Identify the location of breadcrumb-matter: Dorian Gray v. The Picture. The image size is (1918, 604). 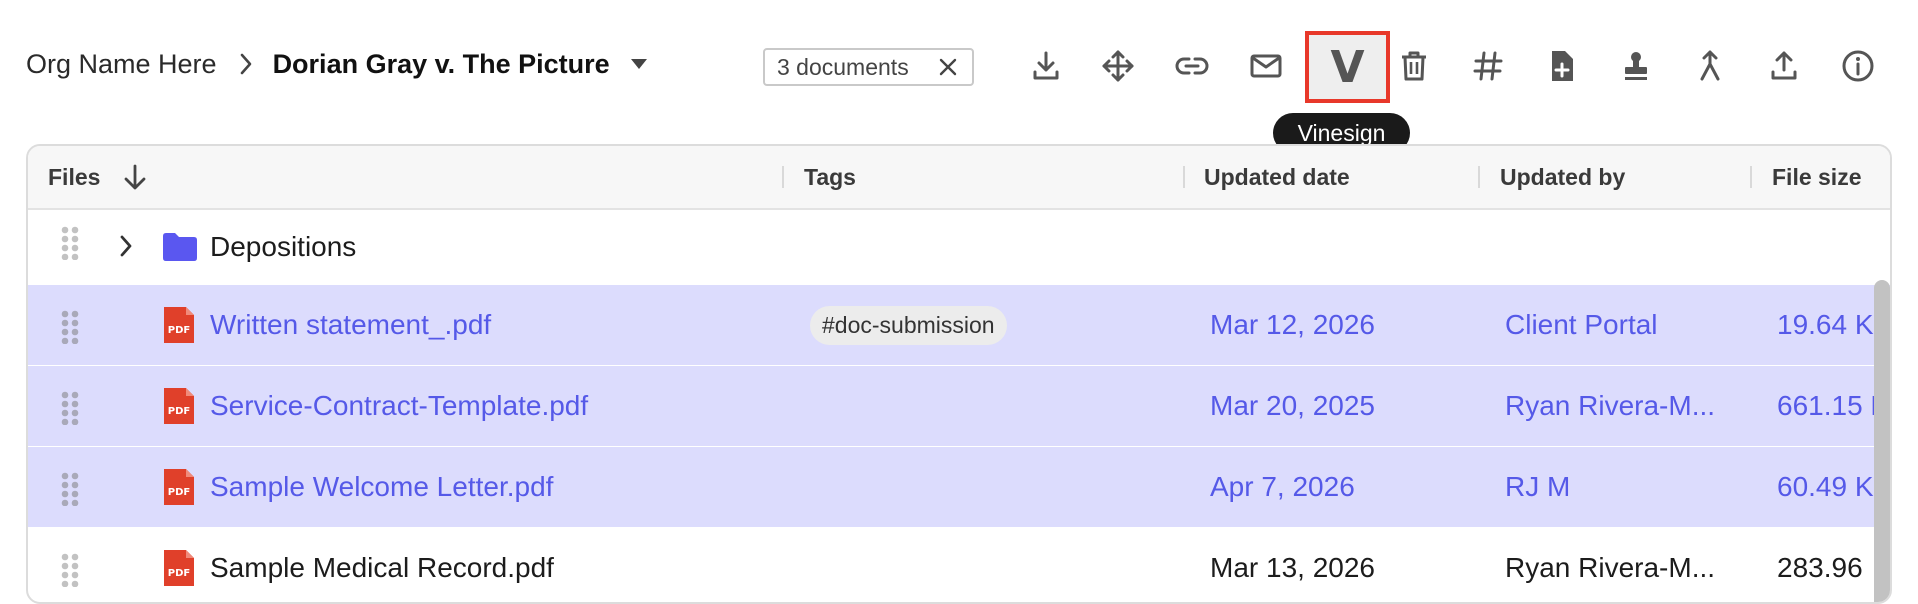
(441, 64).